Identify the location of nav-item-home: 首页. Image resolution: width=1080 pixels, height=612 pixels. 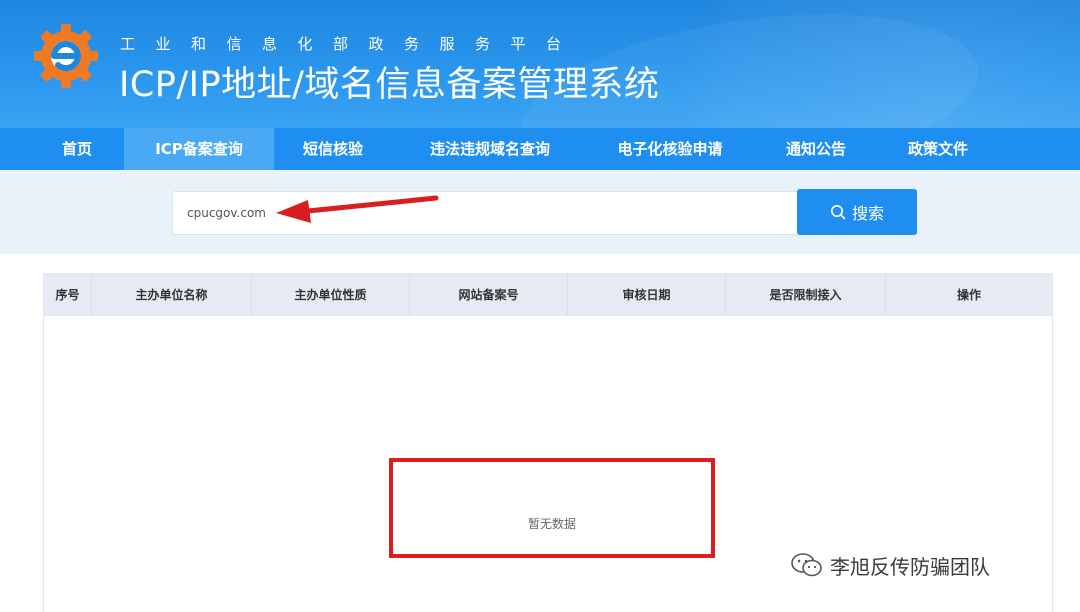
(77, 149).